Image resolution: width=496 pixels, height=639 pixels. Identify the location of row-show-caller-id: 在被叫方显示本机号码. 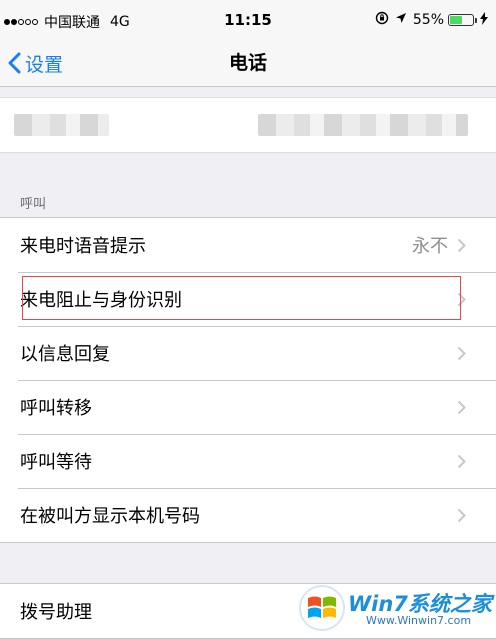
(248, 515).